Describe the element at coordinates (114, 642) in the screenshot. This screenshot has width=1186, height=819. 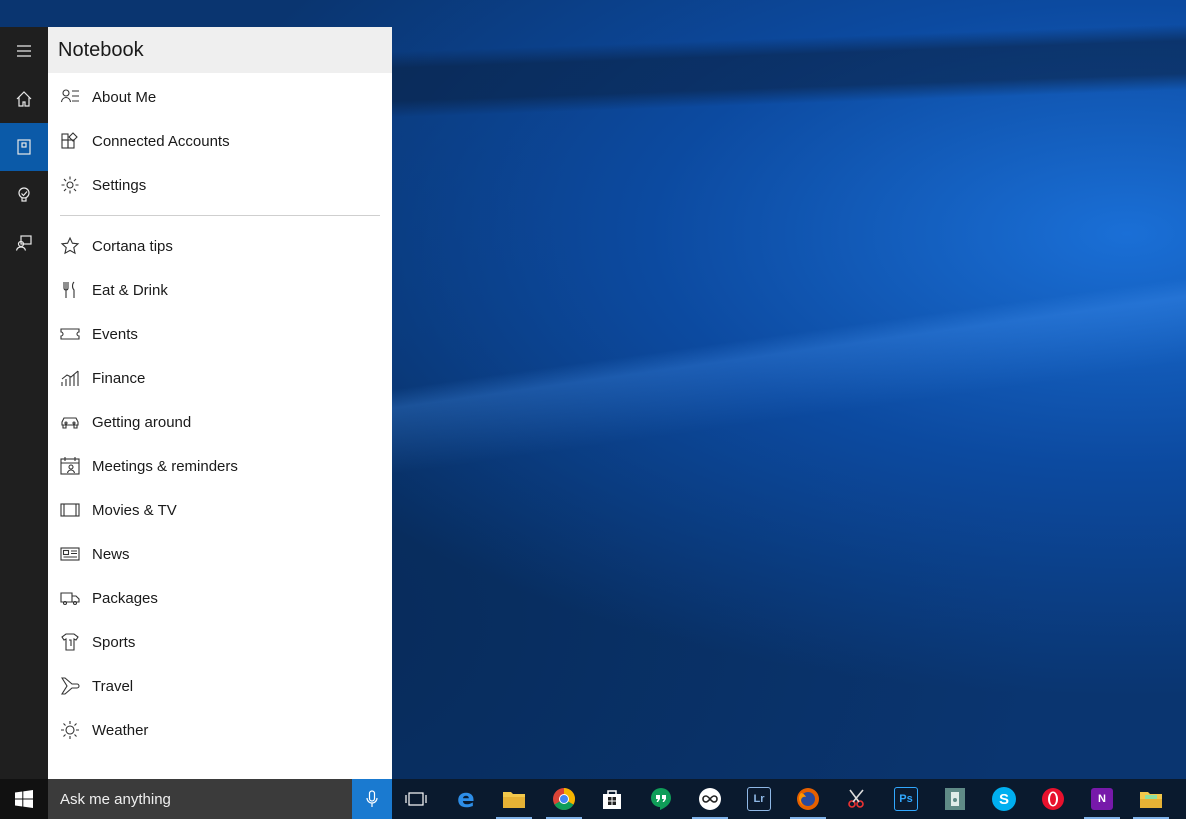
I see `item-label: Sports` at that location.